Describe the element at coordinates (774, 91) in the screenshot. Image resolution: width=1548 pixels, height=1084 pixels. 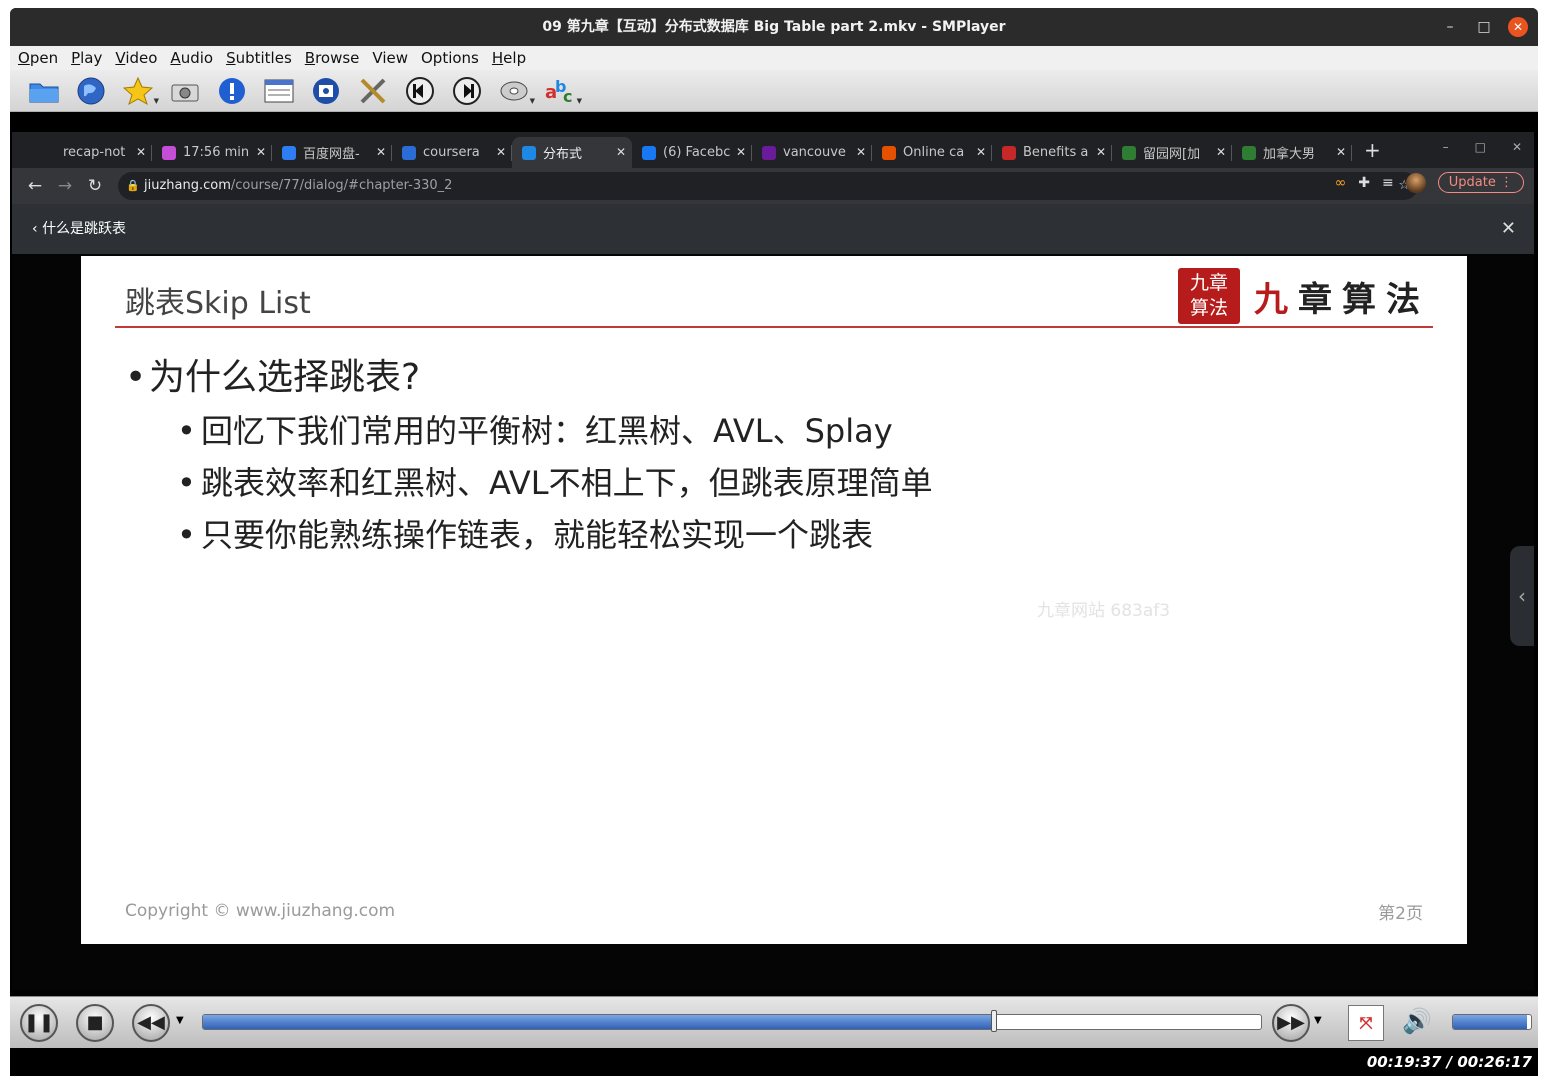
I see `toolbar: ▼ ▼ abc ▼` at that location.